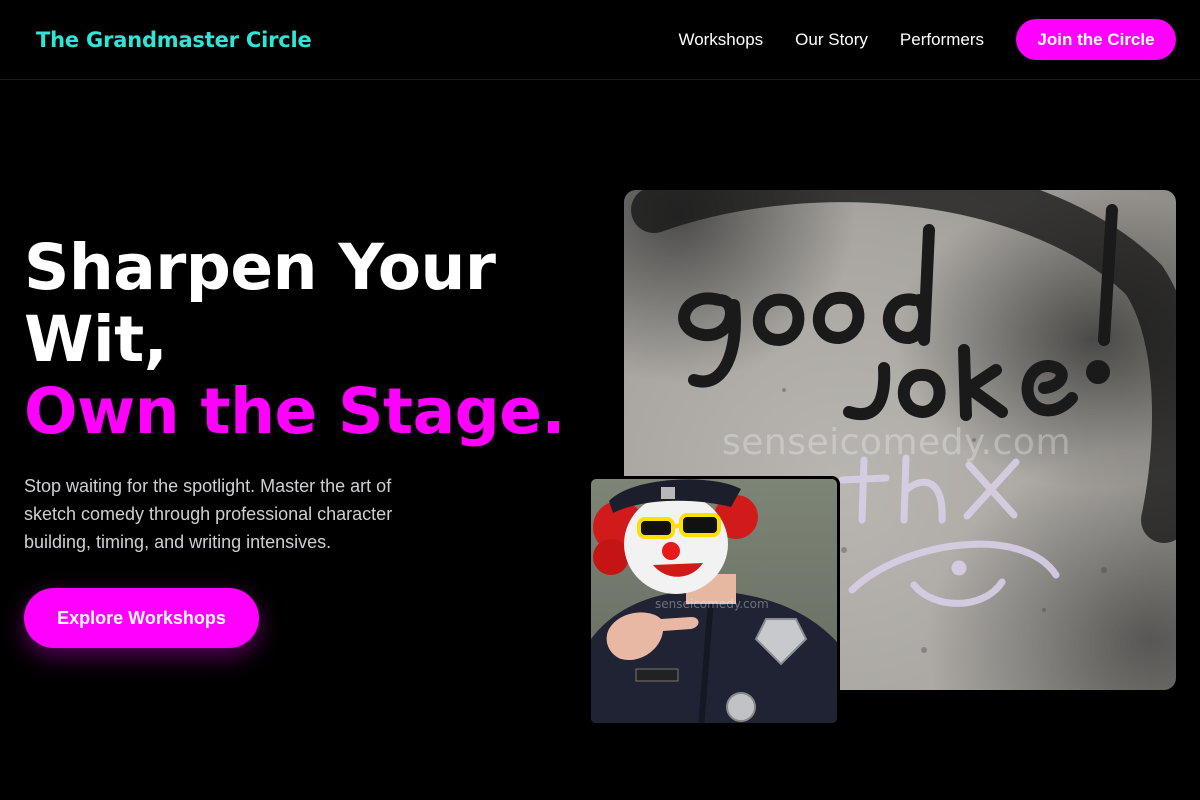  I want to click on nav-link-workshops: Workshops, so click(720, 40).